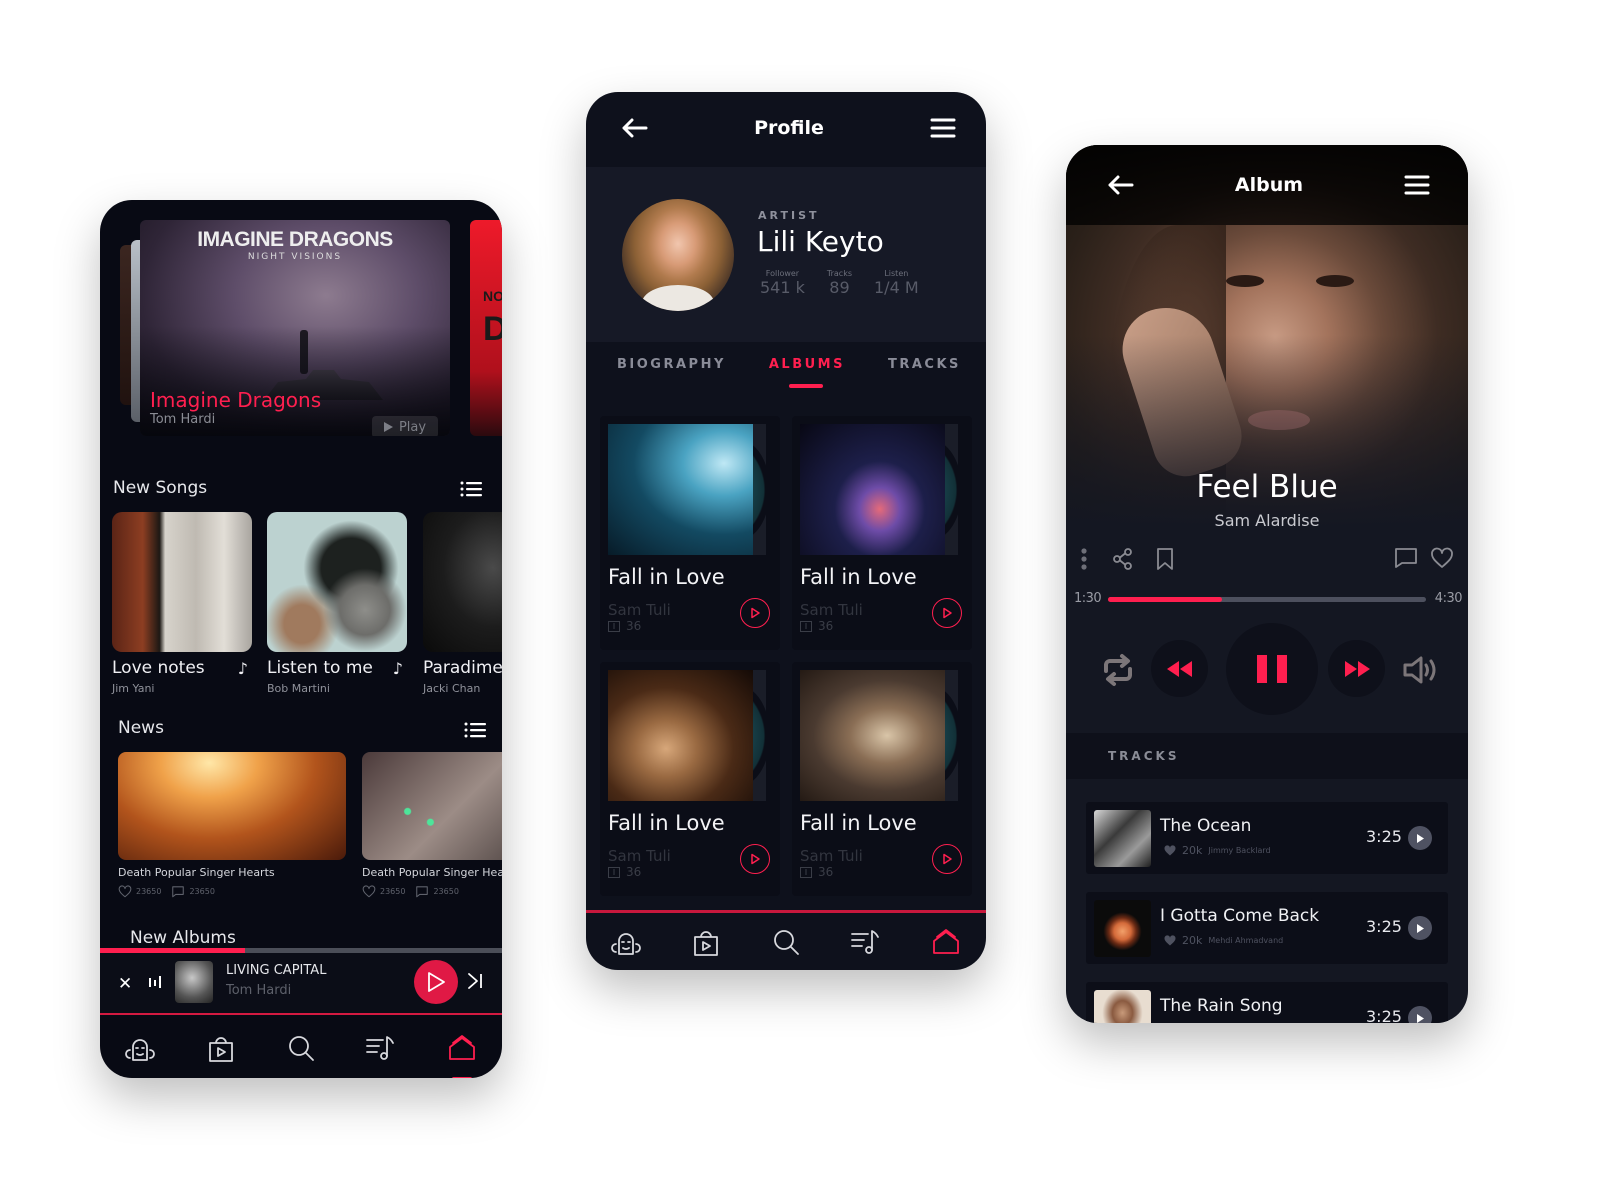 The height and width of the screenshot is (1200, 1600). Describe the element at coordinates (1179, 668) in the screenshot. I see `rewind-button` at that location.